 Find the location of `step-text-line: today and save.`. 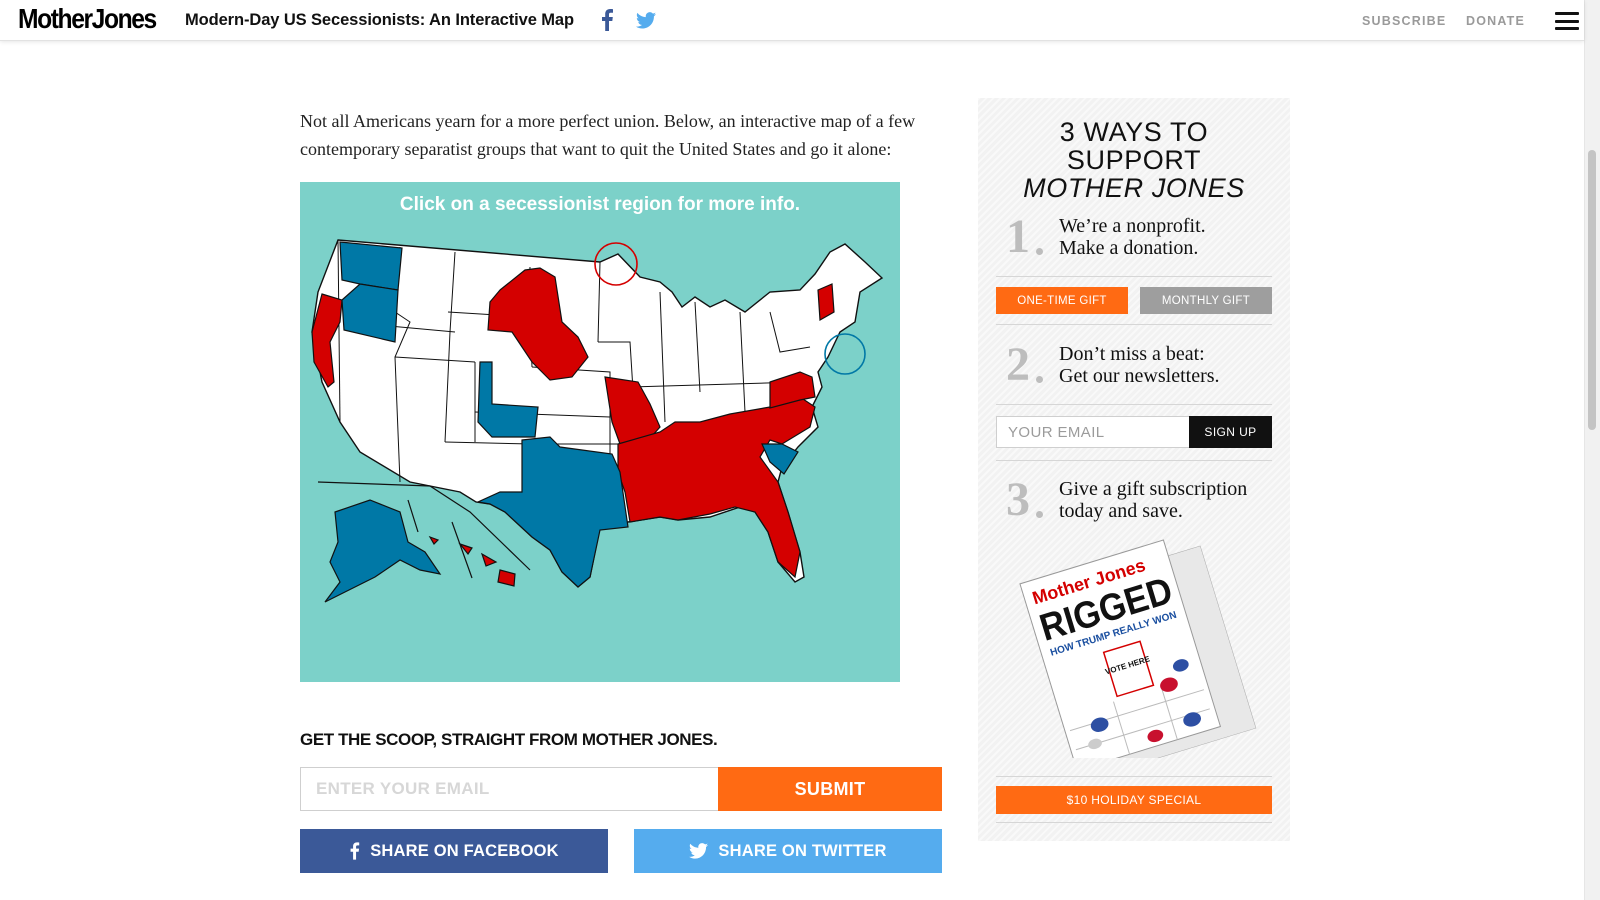

step-text-line: today and save. is located at coordinates (1121, 511).